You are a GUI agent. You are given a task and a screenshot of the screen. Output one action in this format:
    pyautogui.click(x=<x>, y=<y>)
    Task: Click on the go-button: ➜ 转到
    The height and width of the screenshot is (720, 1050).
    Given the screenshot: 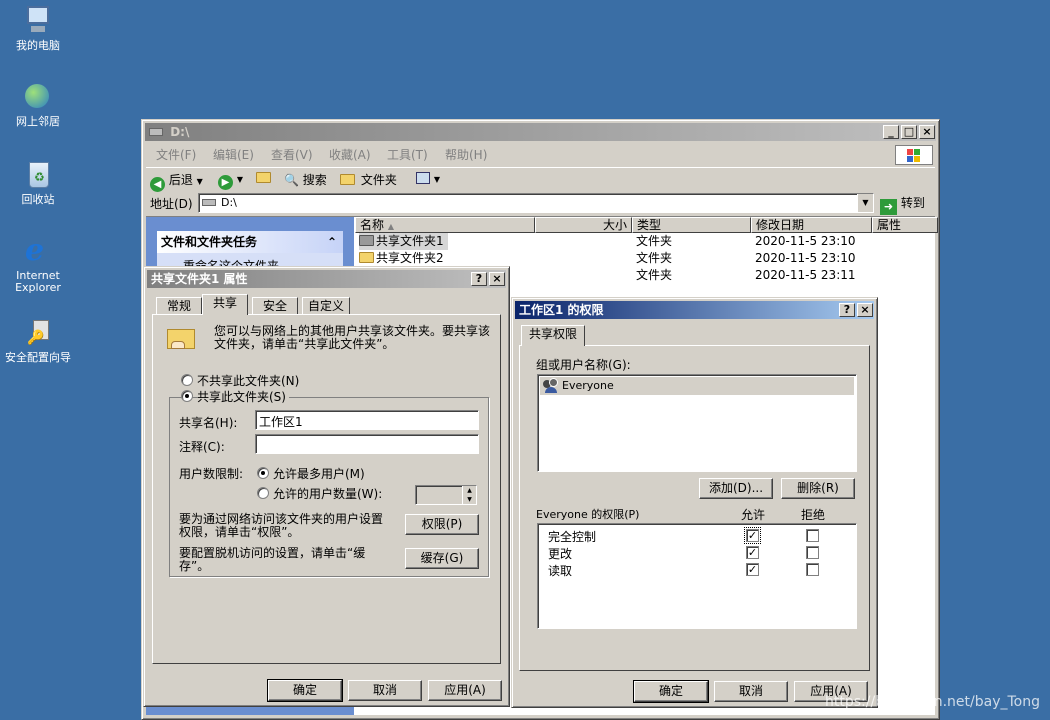 What is the action you would take?
    pyautogui.click(x=902, y=204)
    